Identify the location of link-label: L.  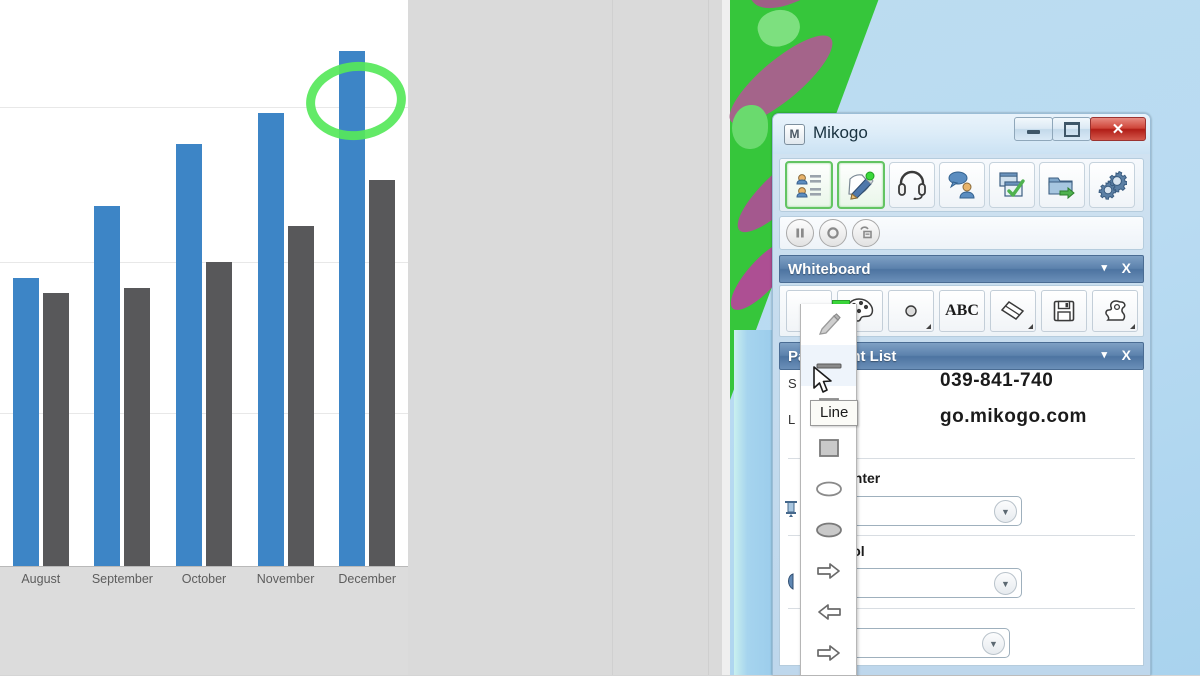
(792, 419).